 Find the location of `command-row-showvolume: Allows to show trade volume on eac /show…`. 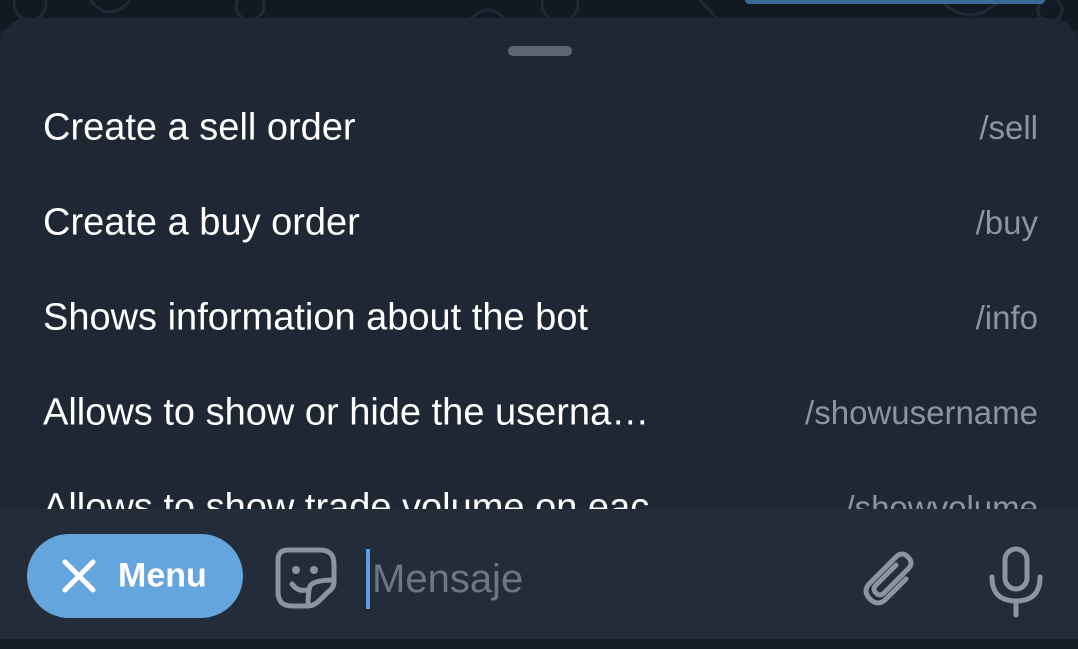

command-row-showvolume: Allows to show trade volume on eac /show… is located at coordinates (539, 484).